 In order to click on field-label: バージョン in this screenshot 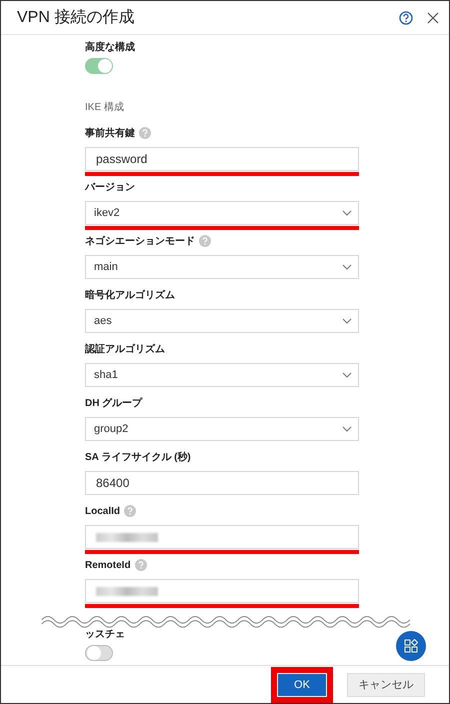, I will do `click(110, 187)`.